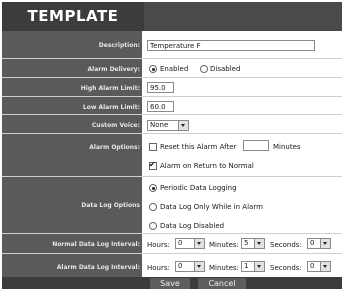  What do you see at coordinates (246, 243) in the screenshot?
I see `normal-minutes-value: 5` at bounding box center [246, 243].